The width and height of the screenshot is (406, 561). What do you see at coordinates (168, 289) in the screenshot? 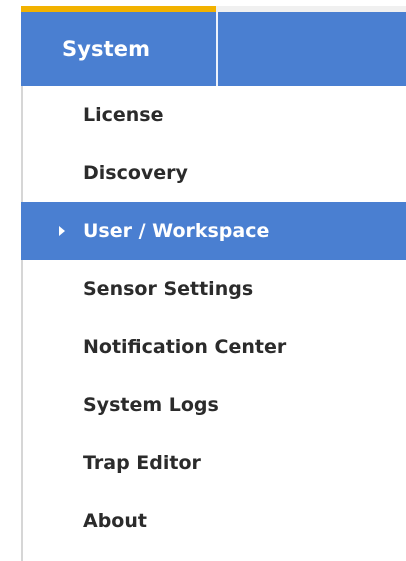
I see `menu-item-label: Sensor Settings` at bounding box center [168, 289].